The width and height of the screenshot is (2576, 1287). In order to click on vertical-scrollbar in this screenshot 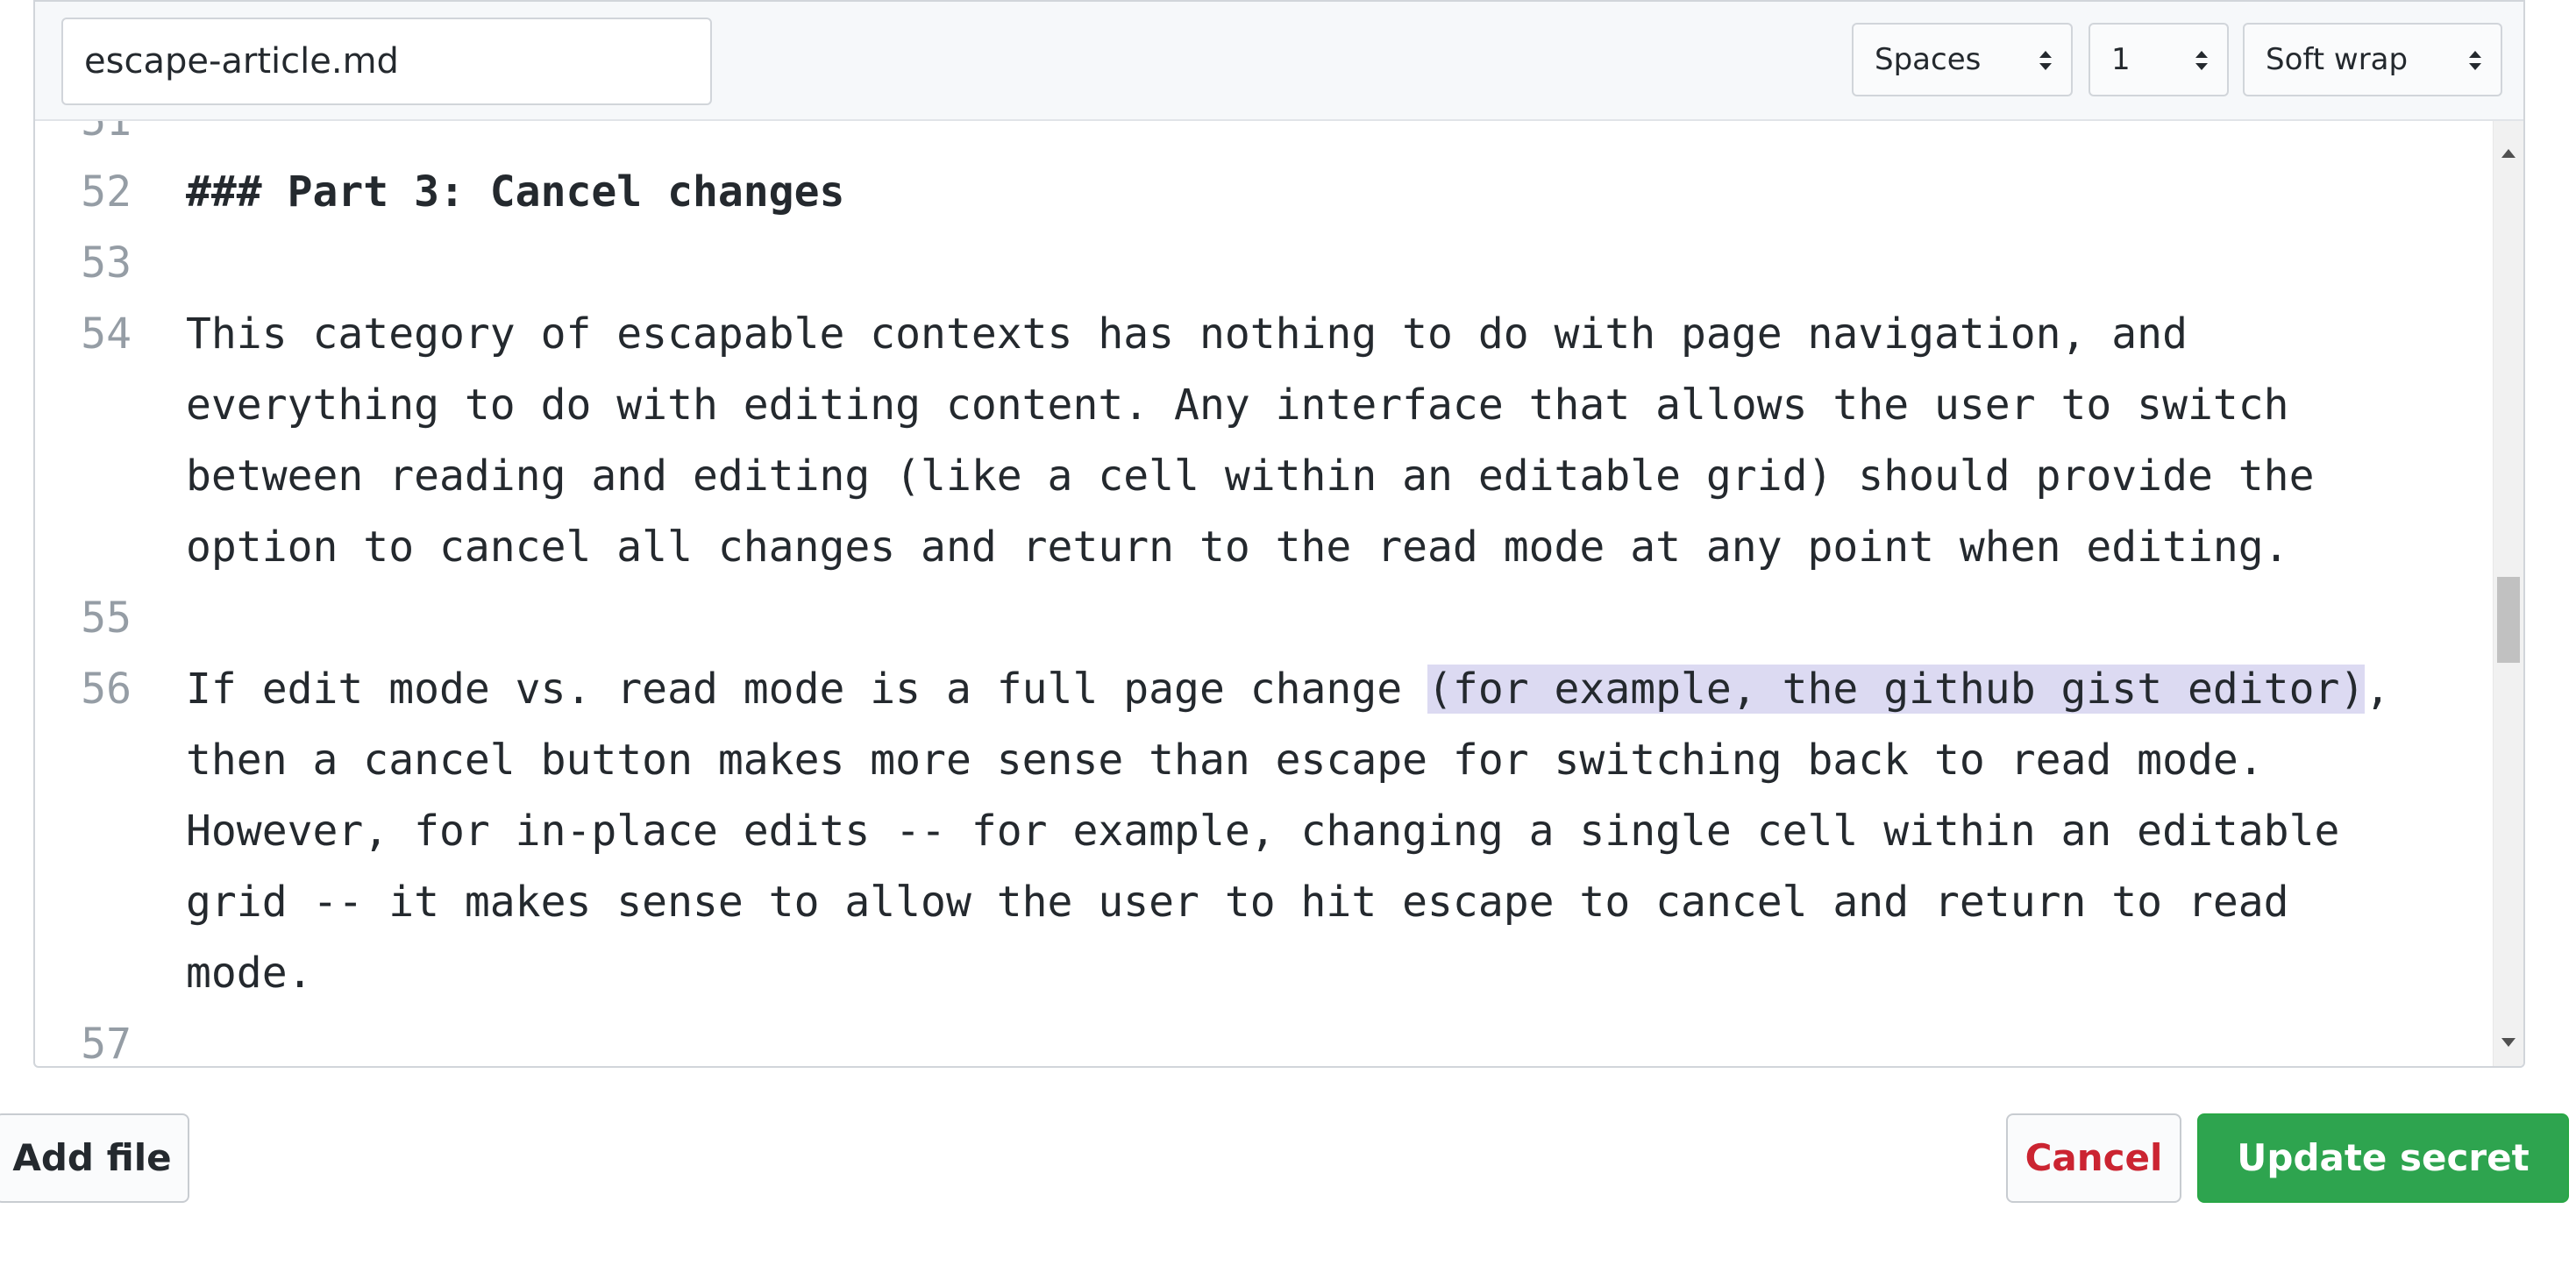, I will do `click(2508, 594)`.